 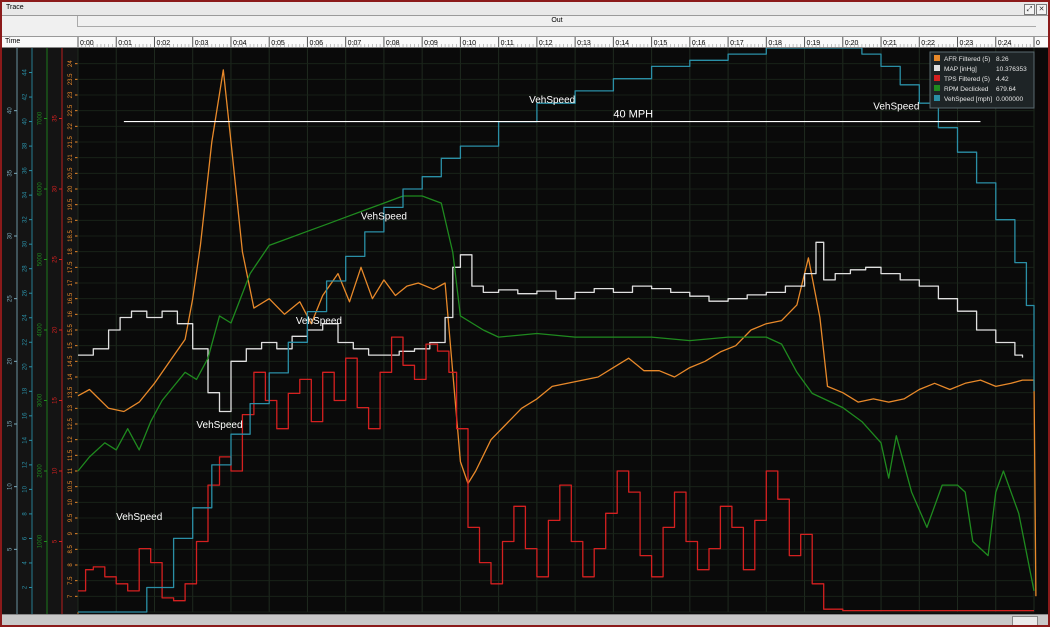 I want to click on time-tick-label: 0:20, so click(x=852, y=43).